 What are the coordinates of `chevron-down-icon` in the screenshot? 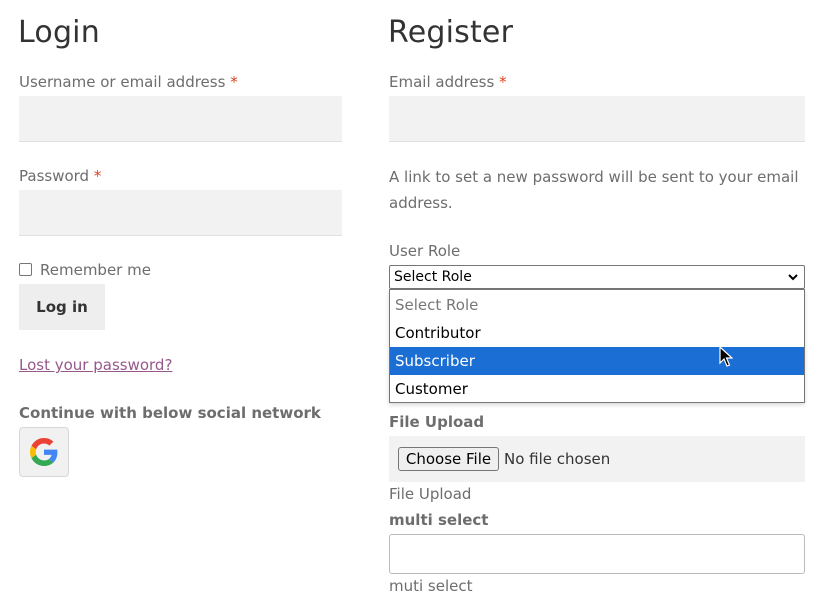 It's located at (793, 277).